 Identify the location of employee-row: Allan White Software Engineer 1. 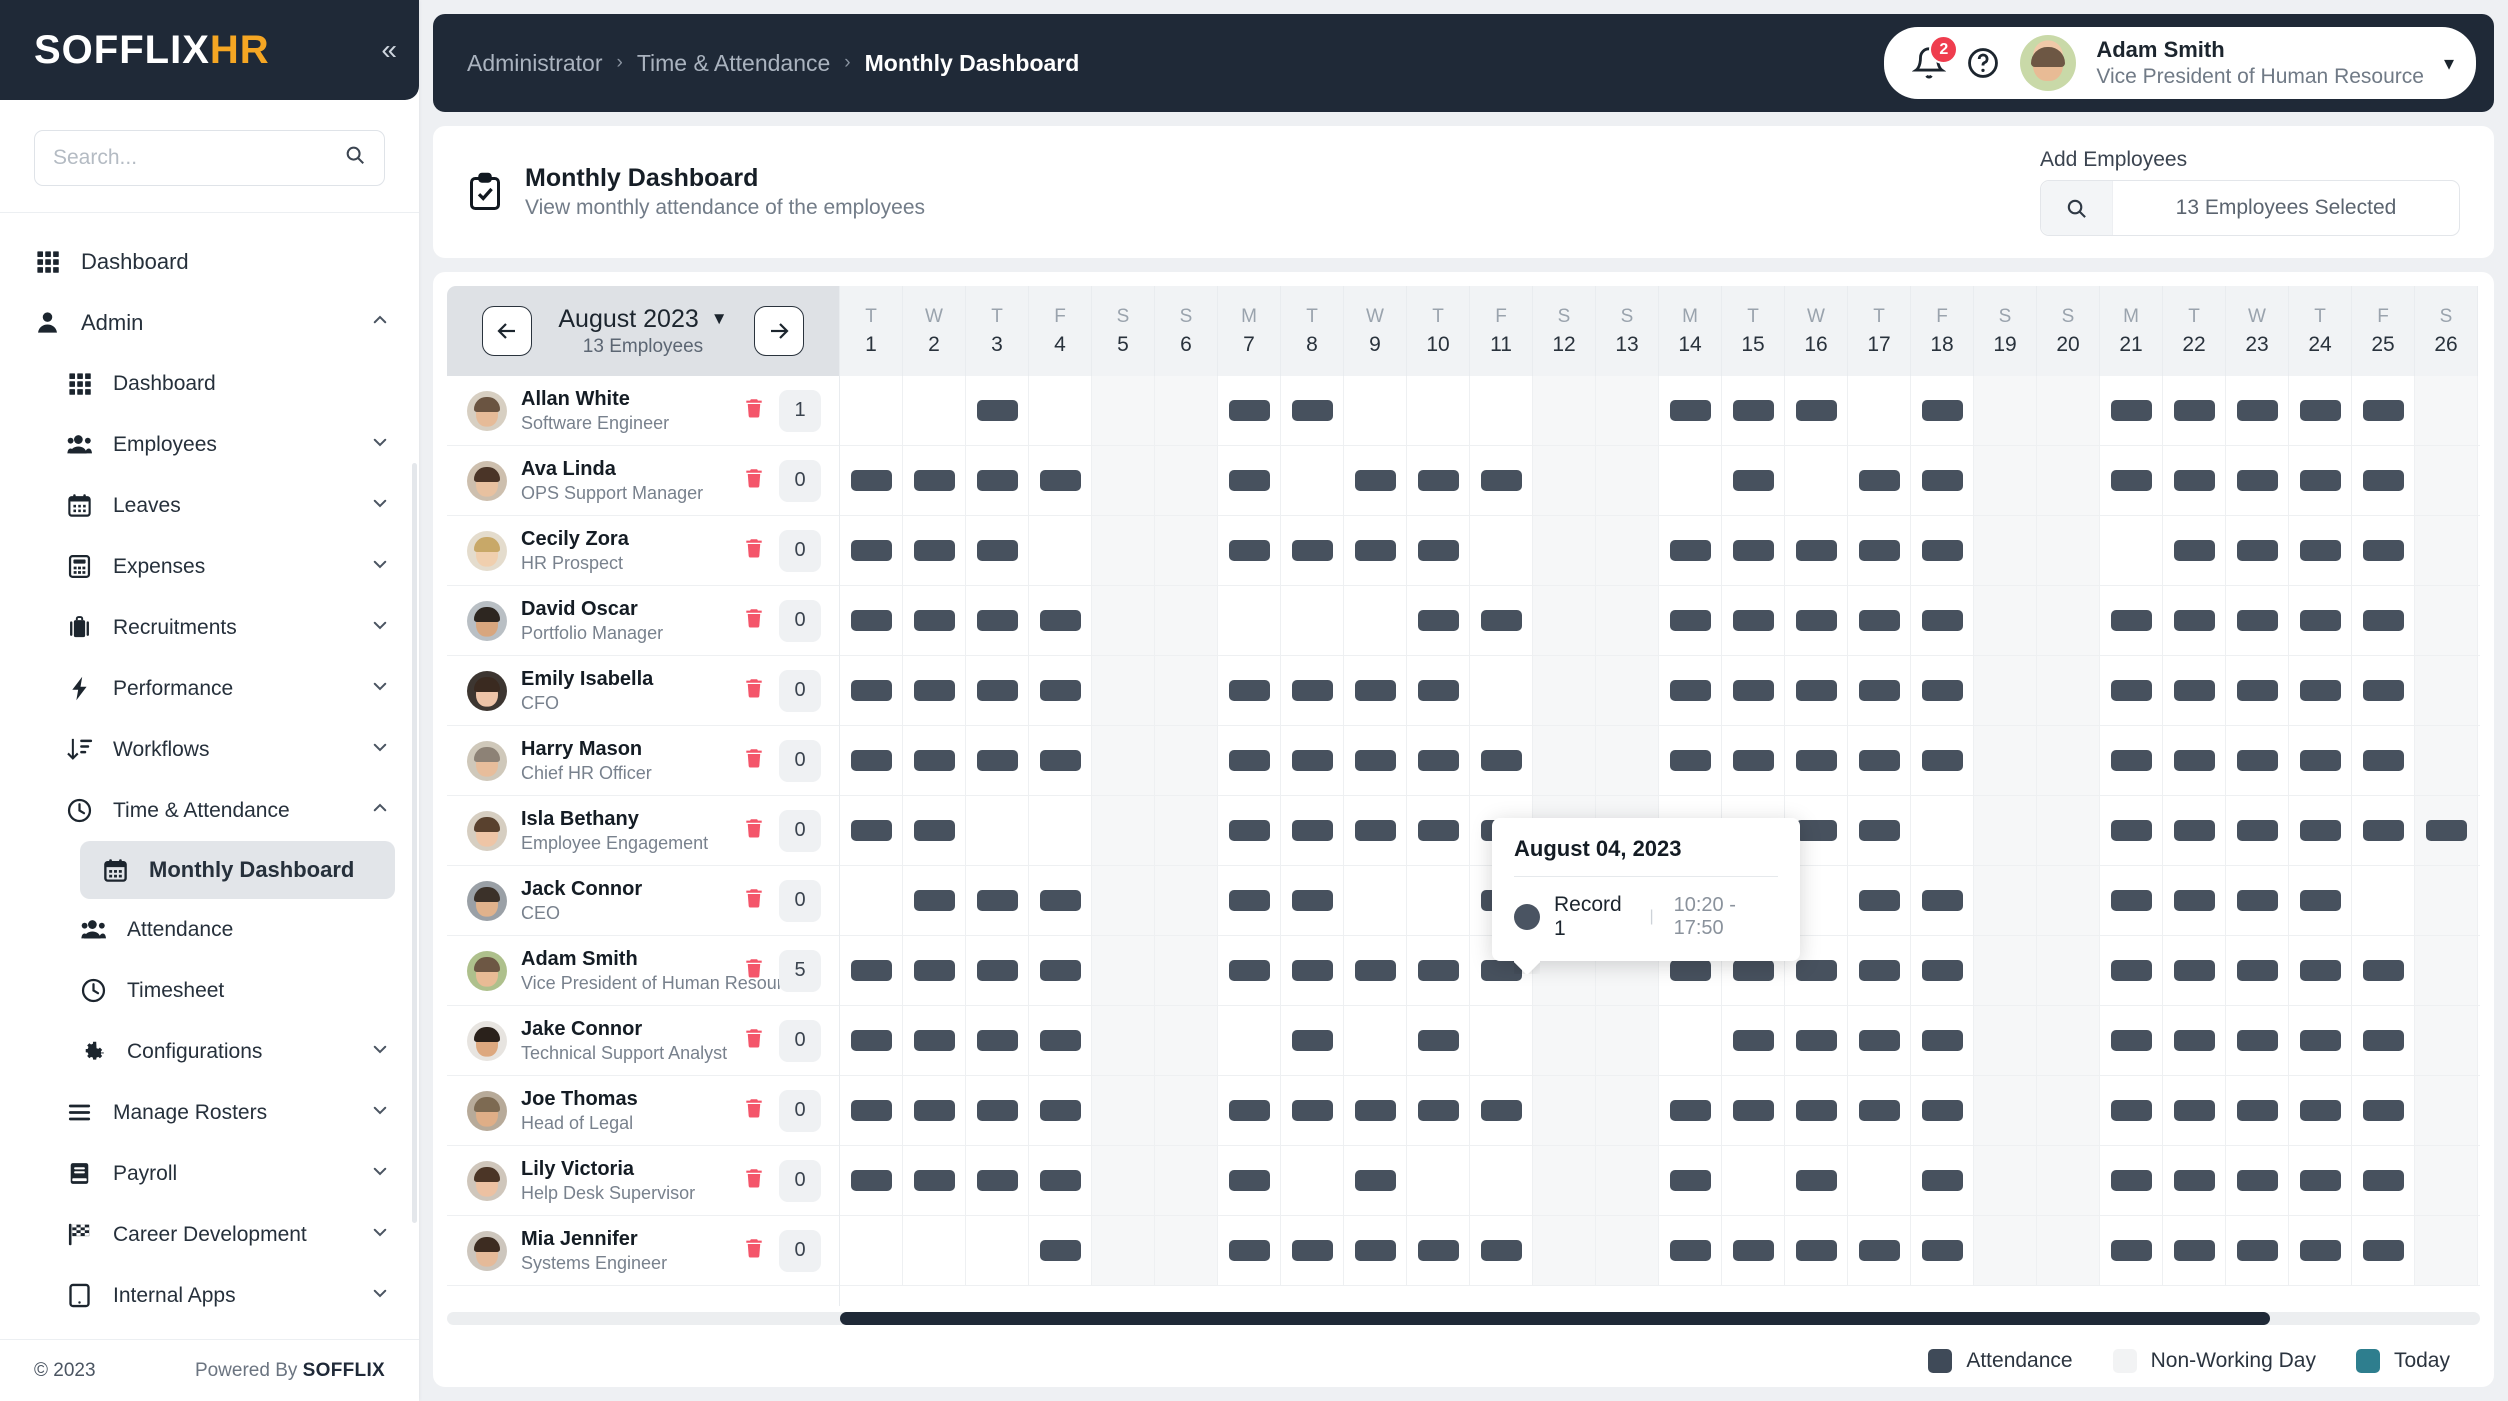
(643, 411).